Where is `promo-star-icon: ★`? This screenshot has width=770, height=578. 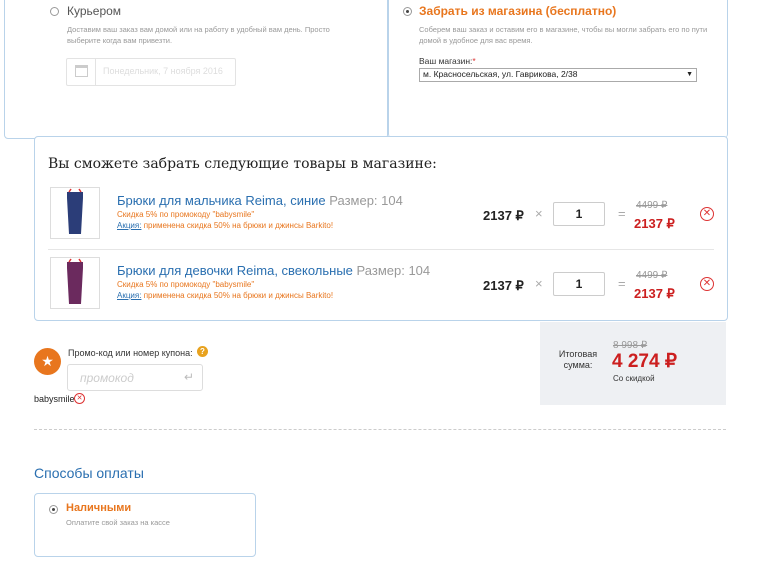
promo-star-icon: ★ is located at coordinates (47, 361).